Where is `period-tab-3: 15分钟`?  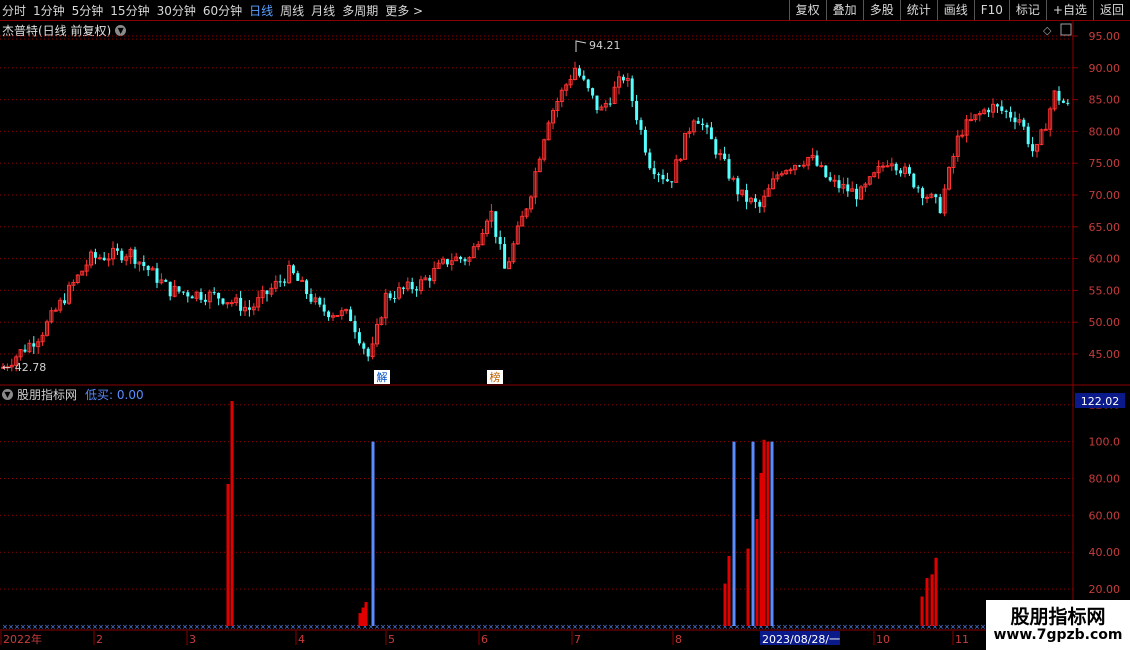
period-tab-3: 15分钟 is located at coordinates (129, 10).